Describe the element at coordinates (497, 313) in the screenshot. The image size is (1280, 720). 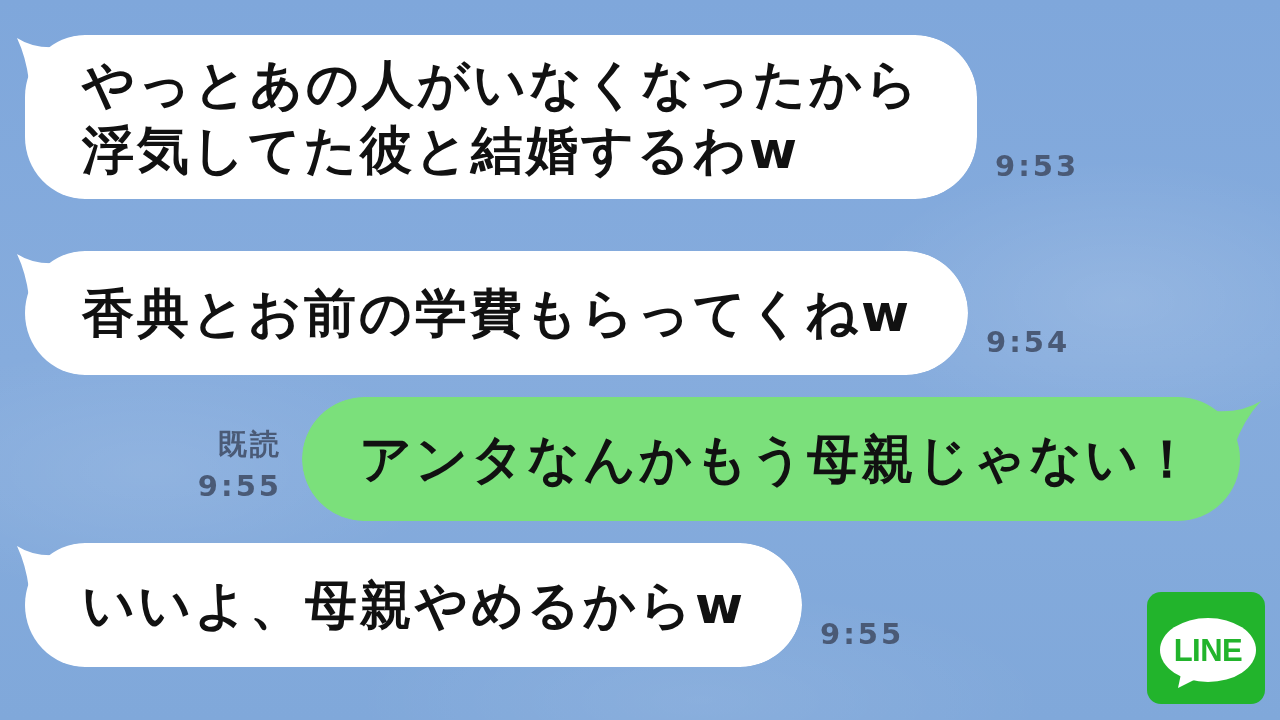
I see `message-text: 香典とお前の学費もらってくねw` at that location.